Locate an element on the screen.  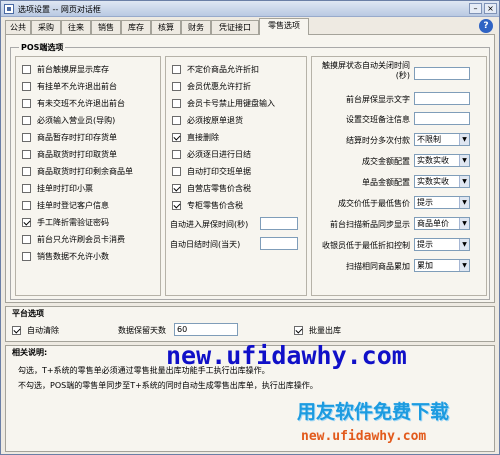
option-discount-password: 手工降折需验证密码 is located at coordinates (65, 222).